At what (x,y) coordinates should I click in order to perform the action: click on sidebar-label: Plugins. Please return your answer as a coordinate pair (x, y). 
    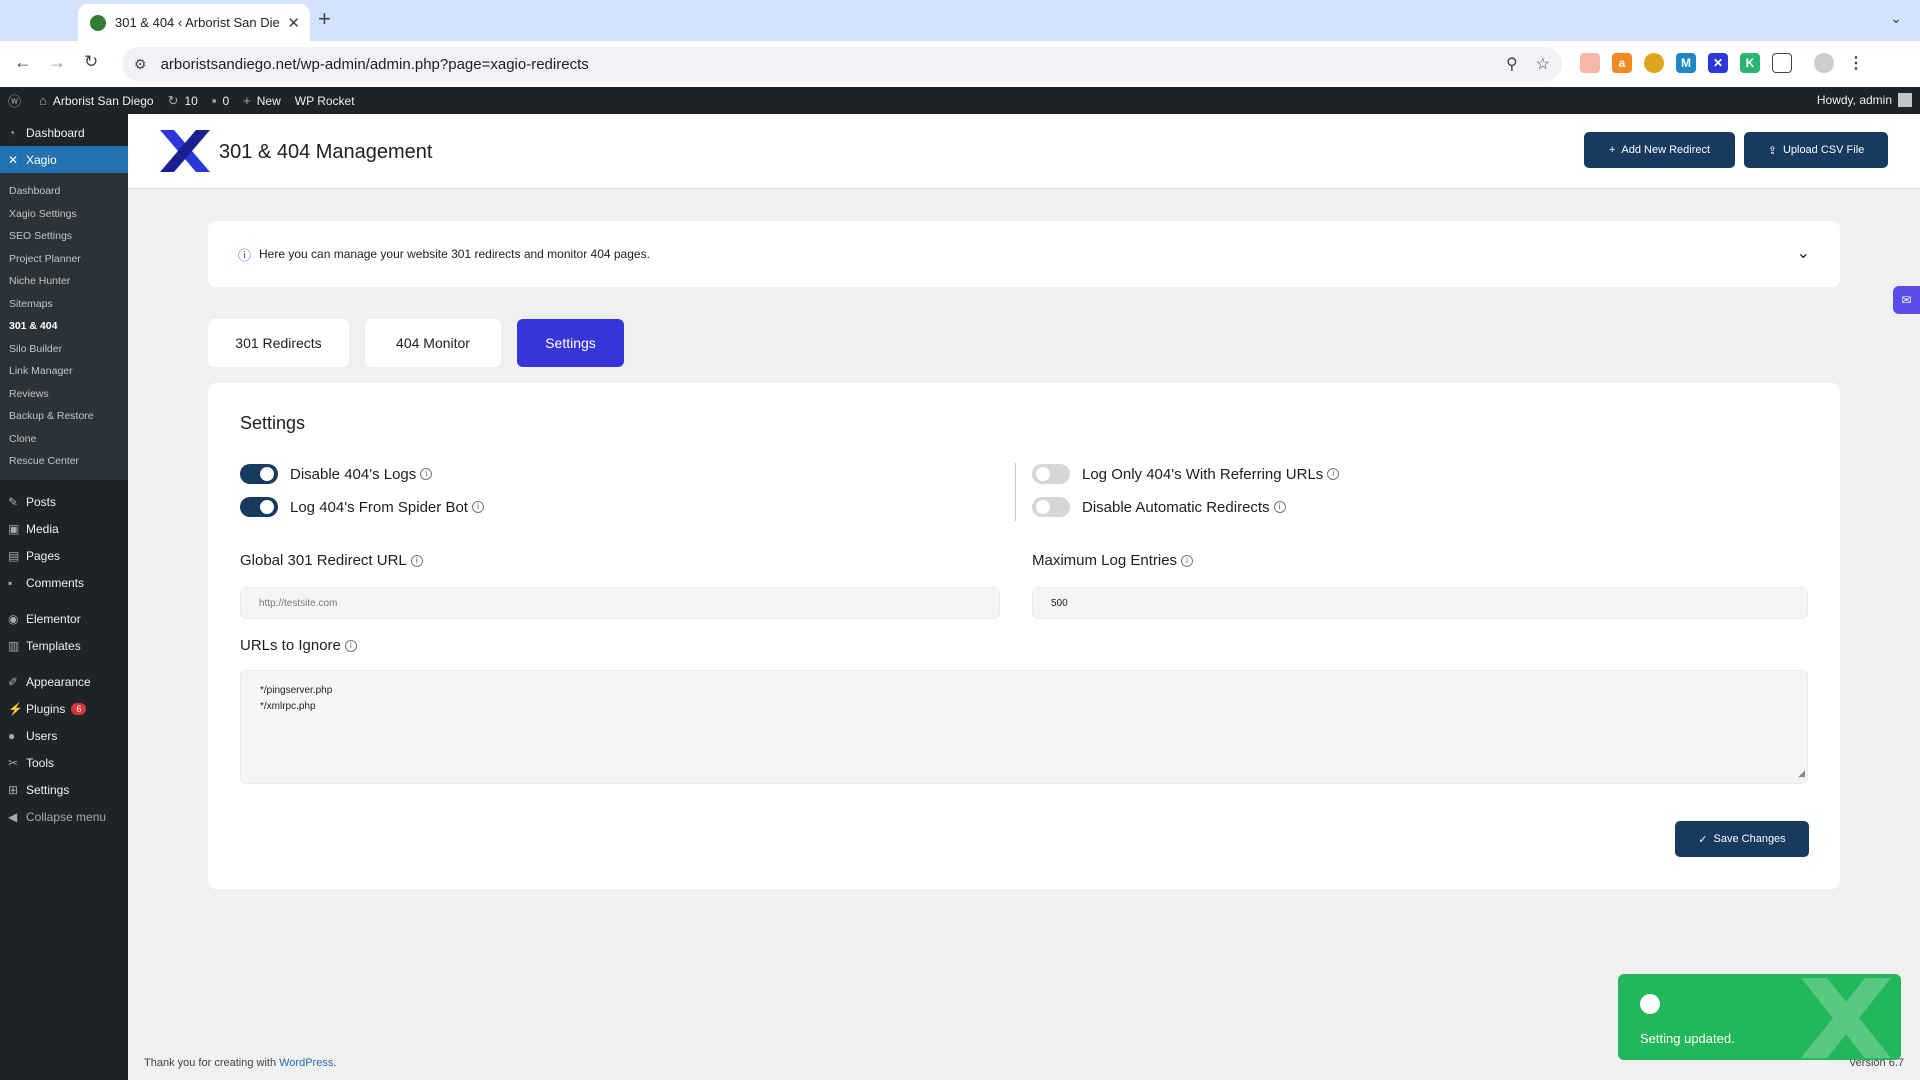
    Looking at the image, I should click on (46, 709).